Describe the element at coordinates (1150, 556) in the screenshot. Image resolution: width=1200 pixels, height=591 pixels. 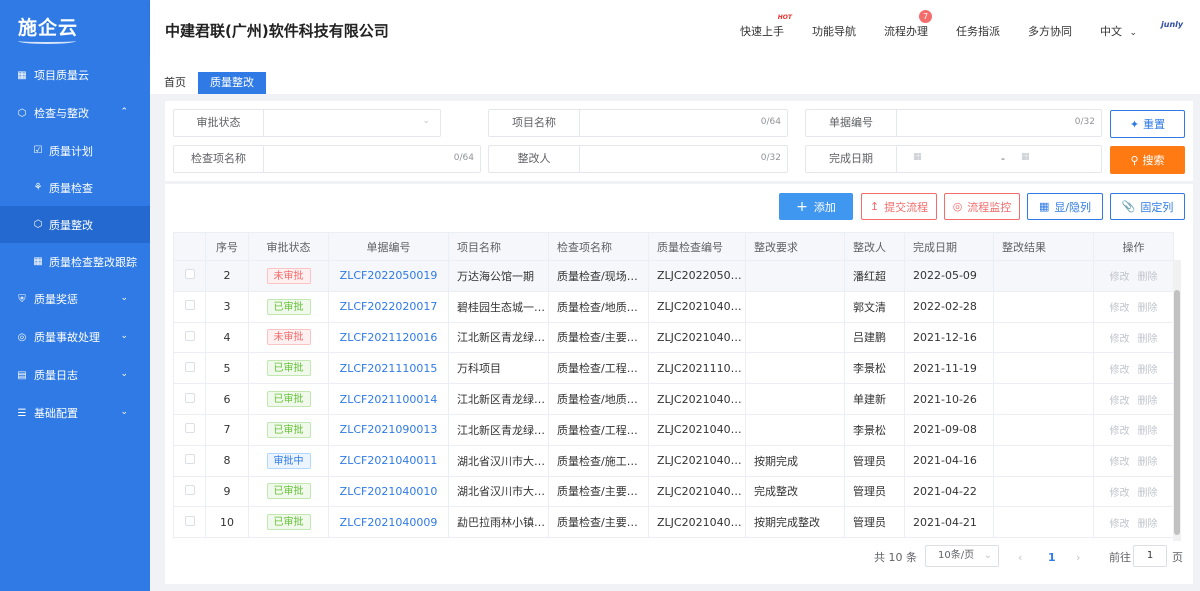
I see `goto-page-input: 1` at that location.